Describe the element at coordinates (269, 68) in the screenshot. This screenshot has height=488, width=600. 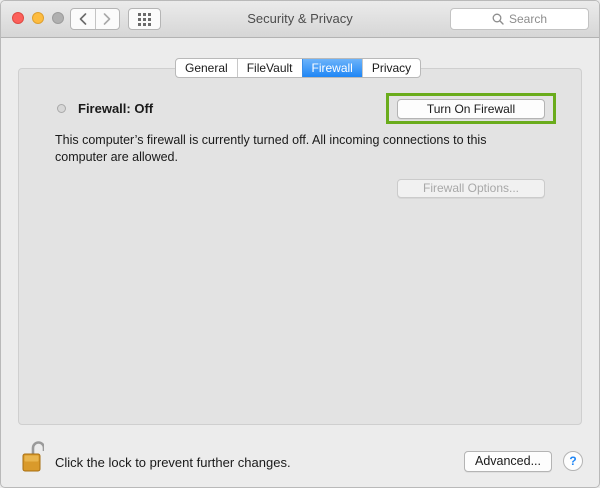
I see `tab-filevault: FileVault` at that location.